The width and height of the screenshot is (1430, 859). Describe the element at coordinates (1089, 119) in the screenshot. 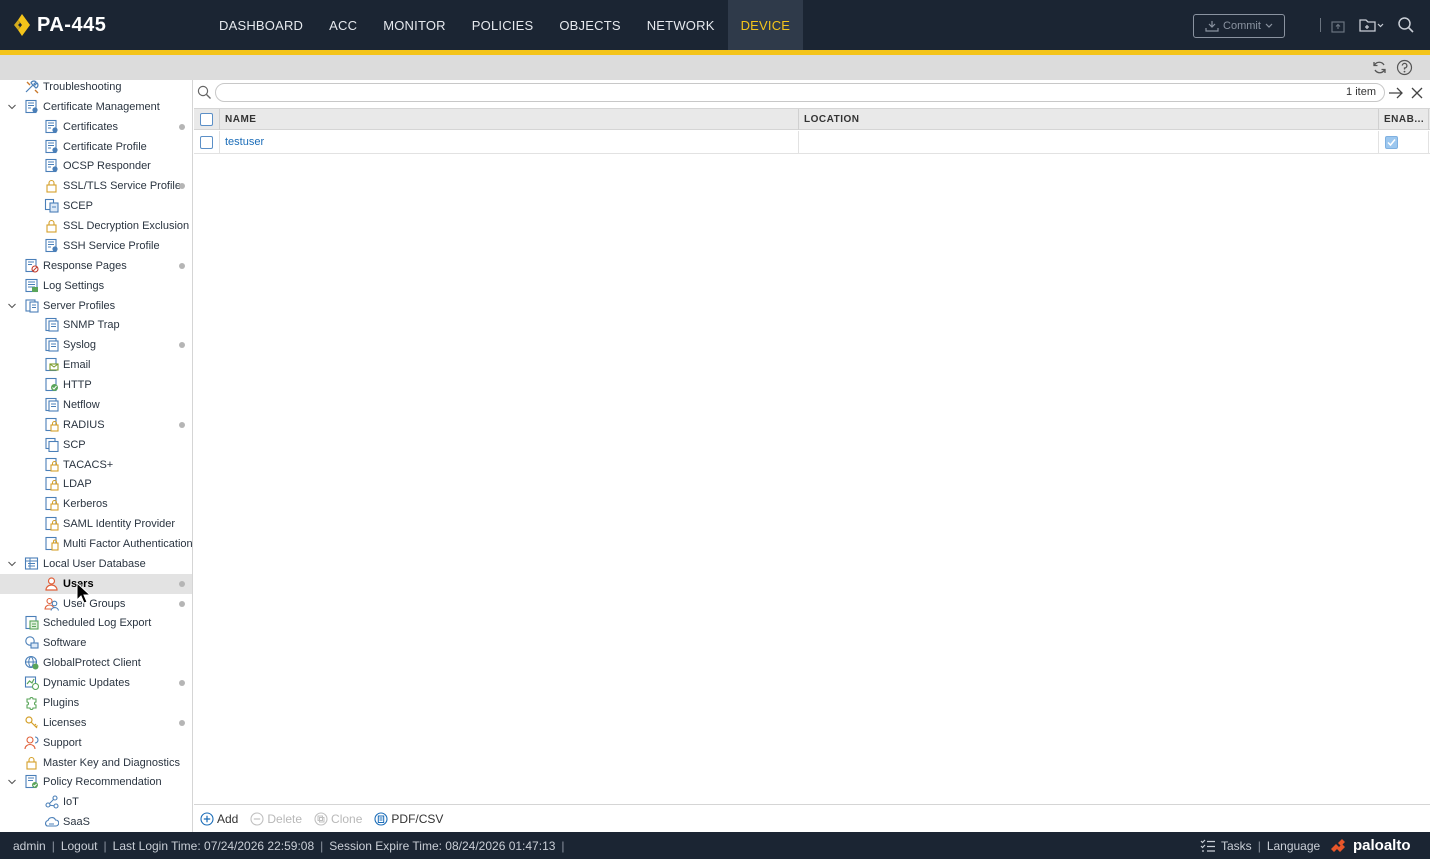

I see `column-header-location: LOCATION` at that location.